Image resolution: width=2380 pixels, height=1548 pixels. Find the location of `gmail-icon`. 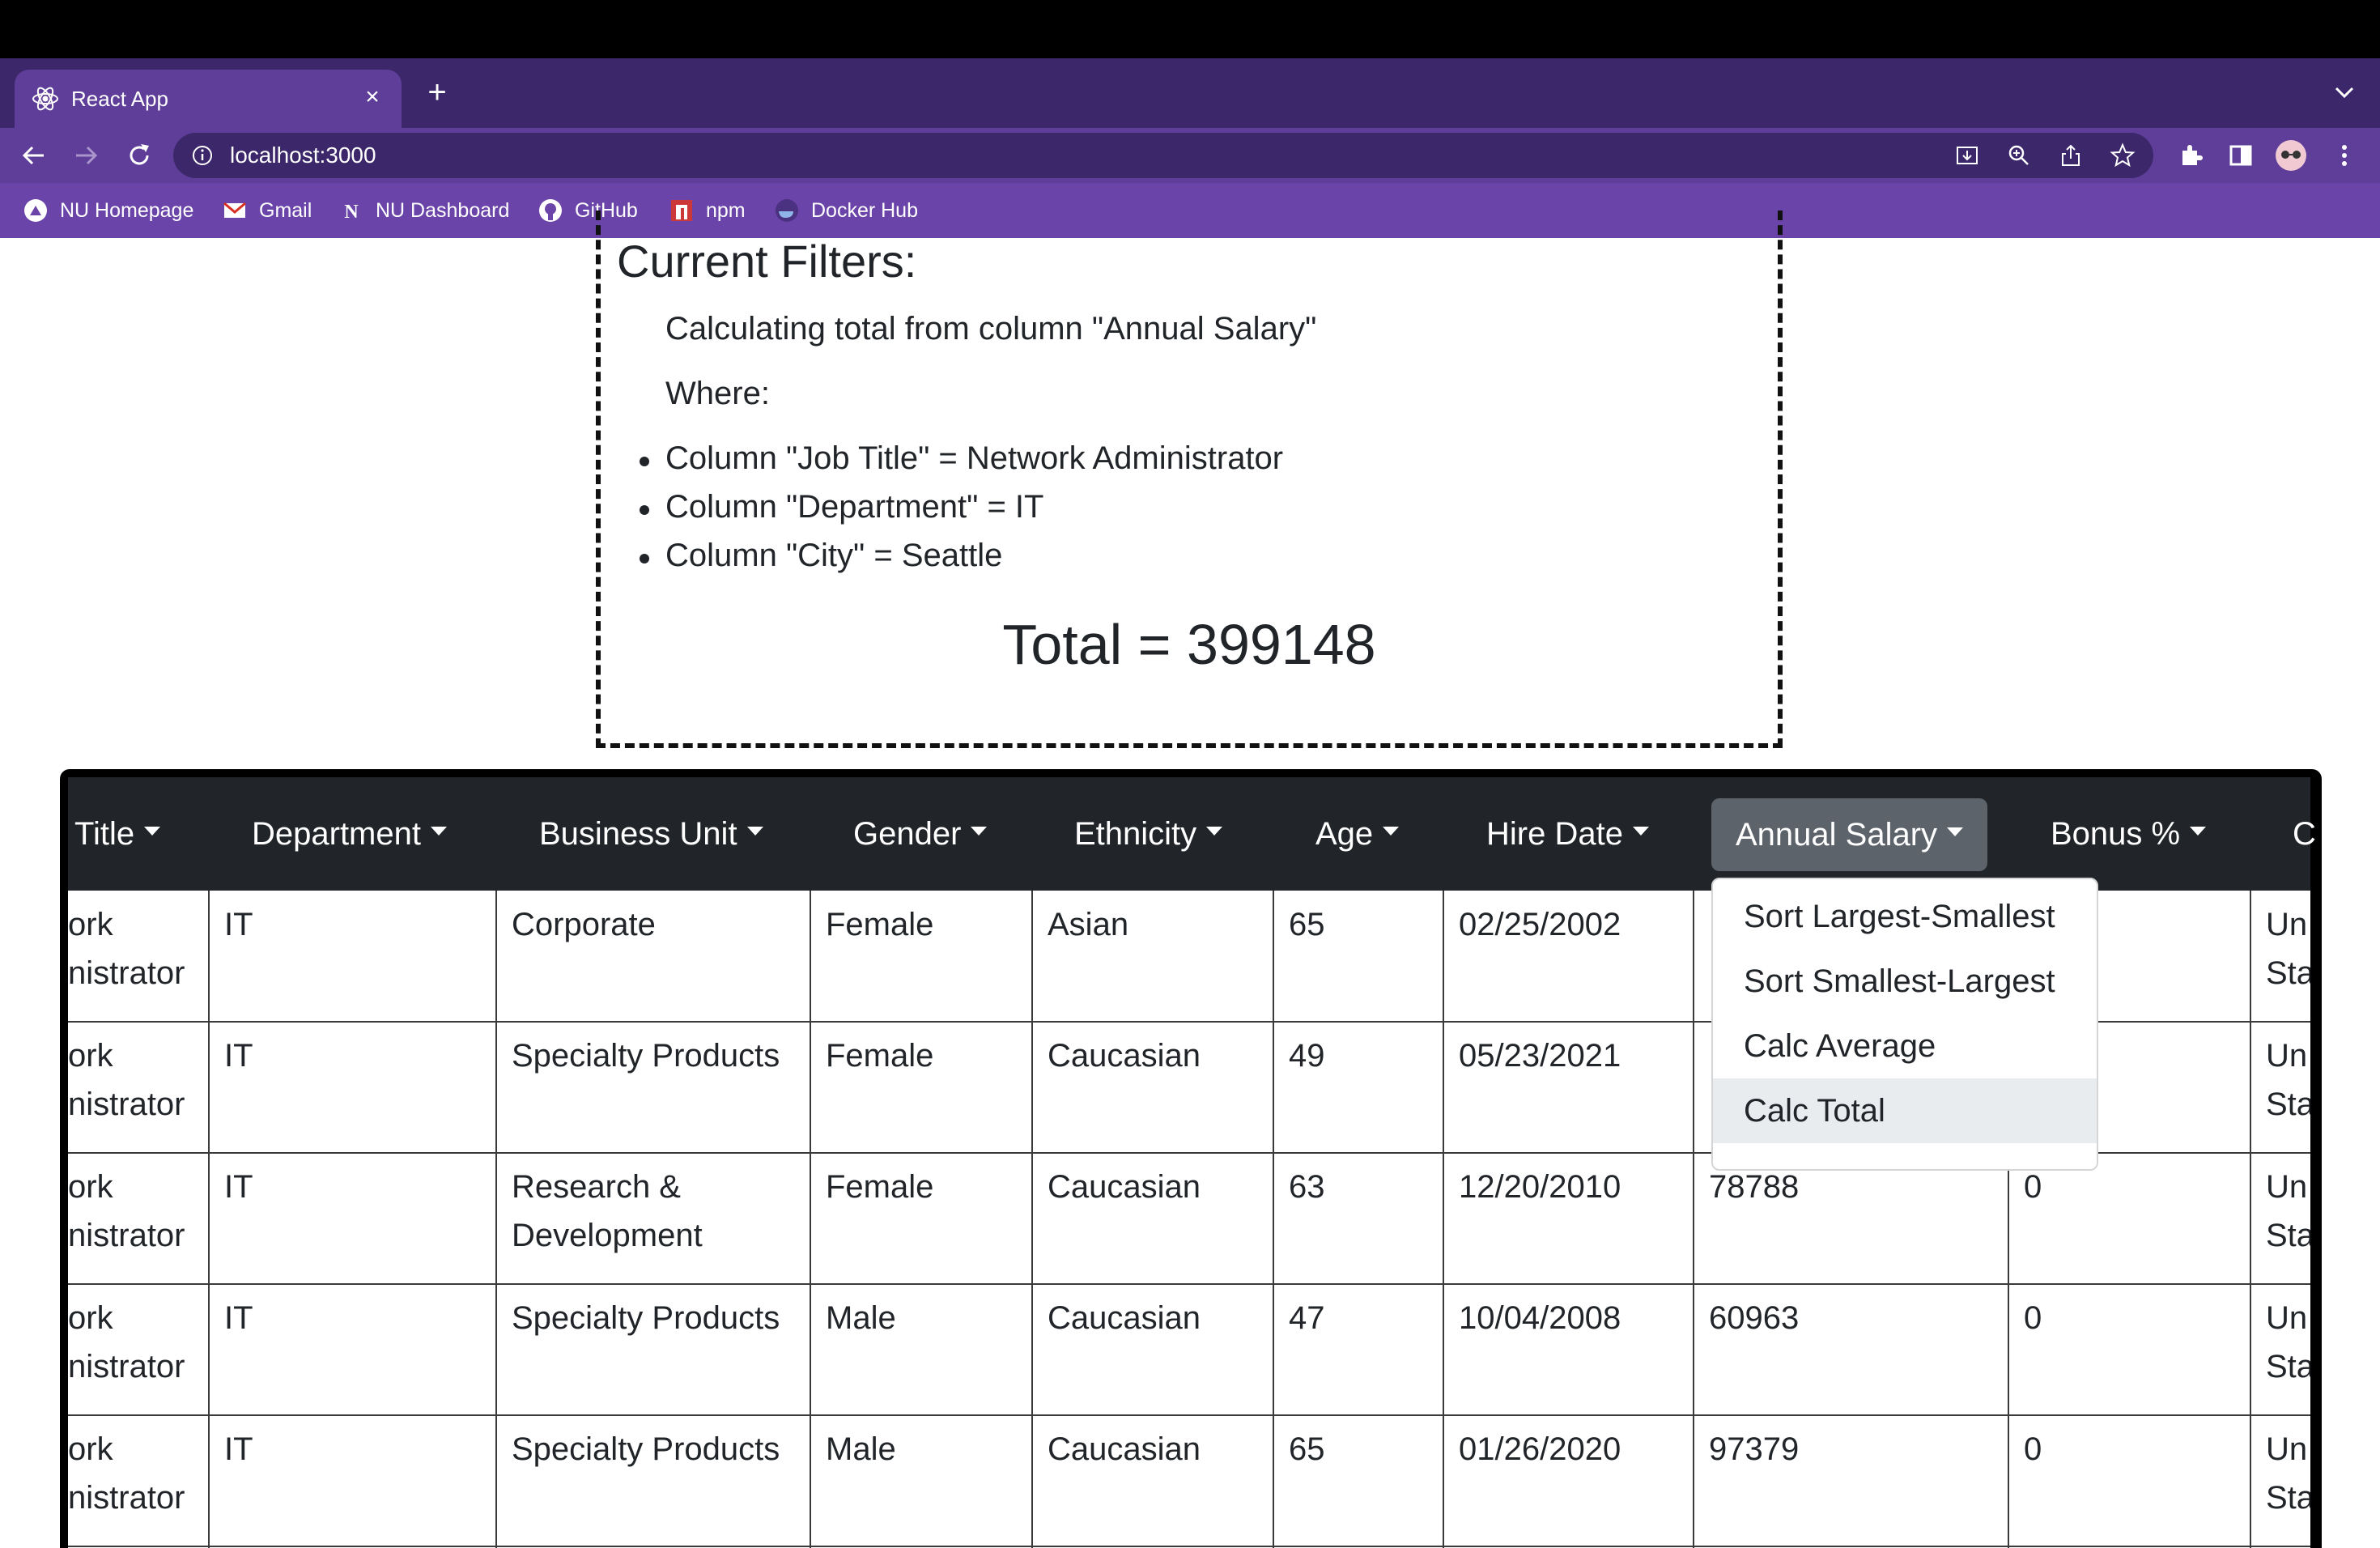

gmail-icon is located at coordinates (234, 210).